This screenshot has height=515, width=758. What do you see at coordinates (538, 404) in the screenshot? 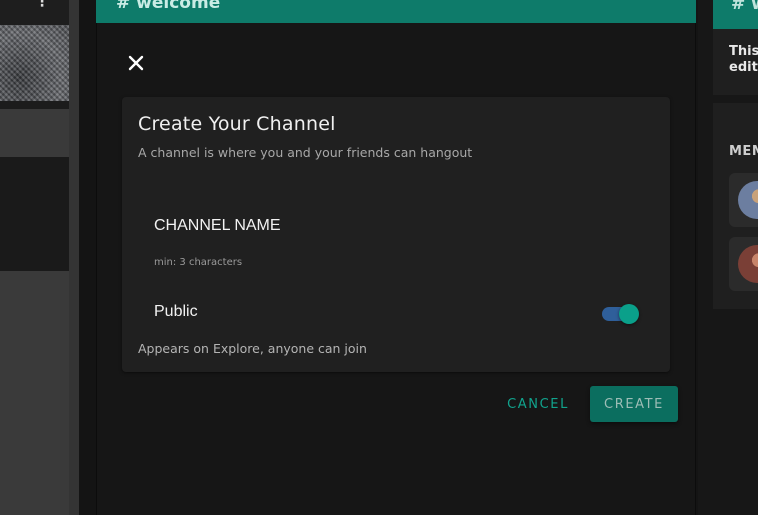
I see `cancel-button: CANCEL` at bounding box center [538, 404].